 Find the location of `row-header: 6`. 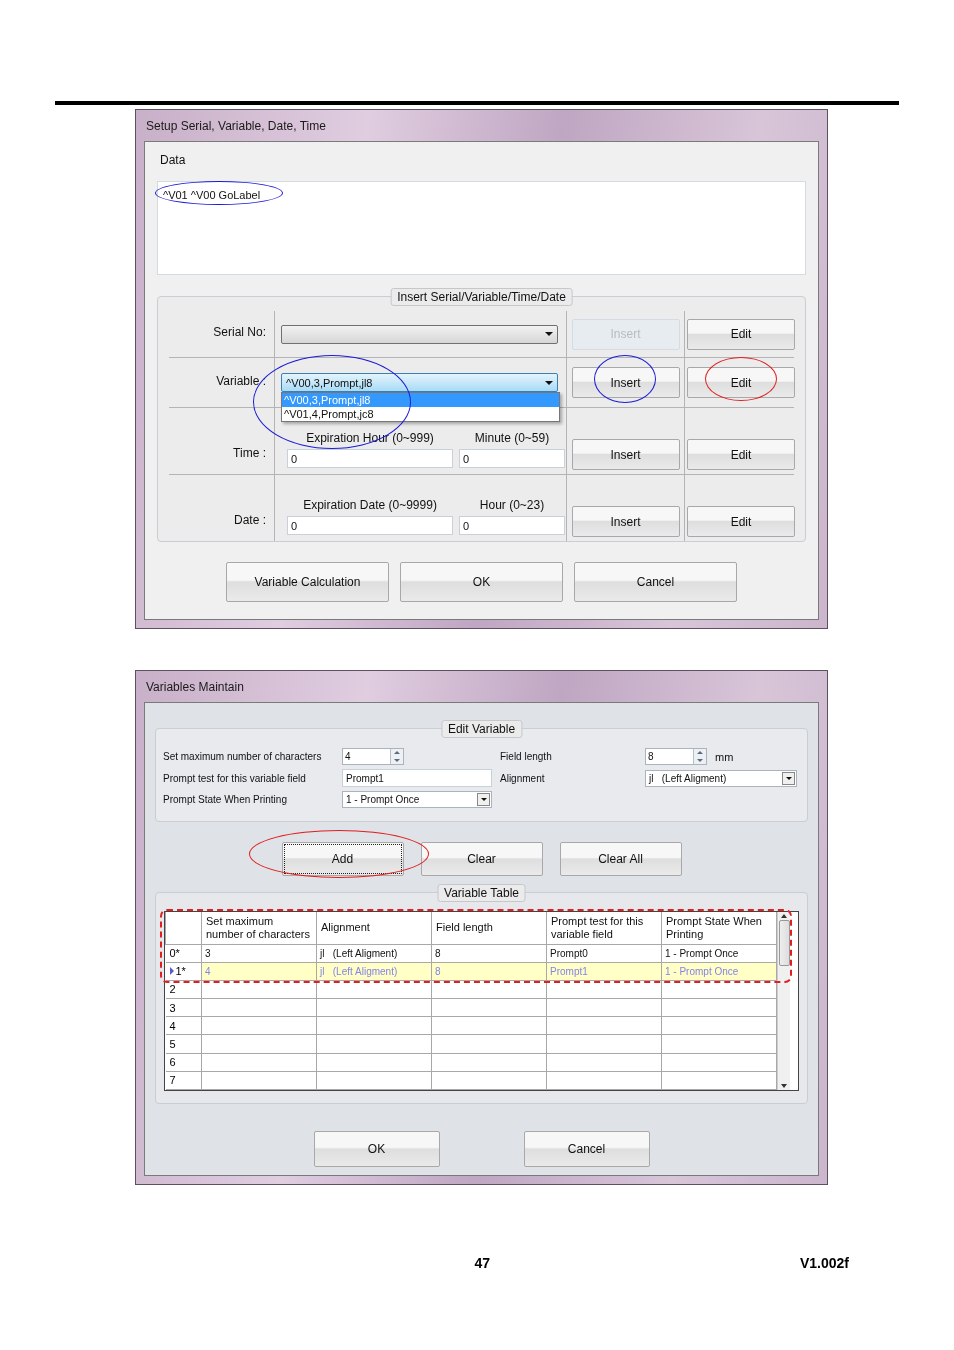

row-header: 6 is located at coordinates (183, 1062).